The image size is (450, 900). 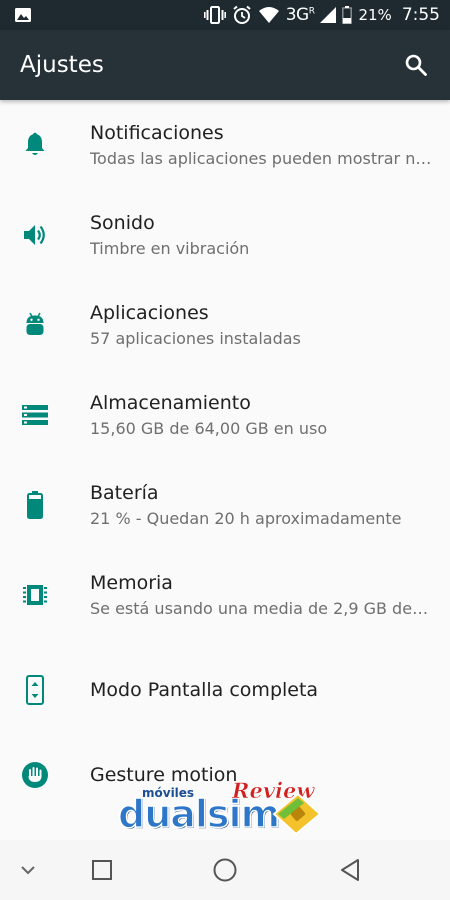 What do you see at coordinates (269, 15) in the screenshot?
I see `wifi-icon` at bounding box center [269, 15].